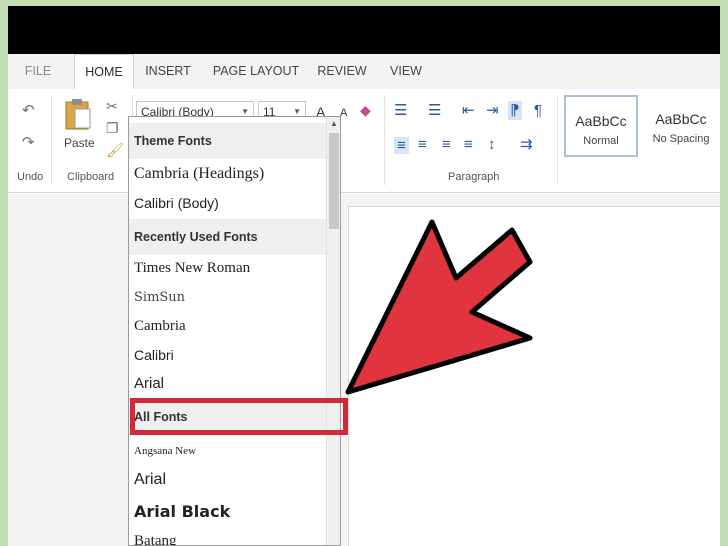  I want to click on title-bar, so click(364, 30).